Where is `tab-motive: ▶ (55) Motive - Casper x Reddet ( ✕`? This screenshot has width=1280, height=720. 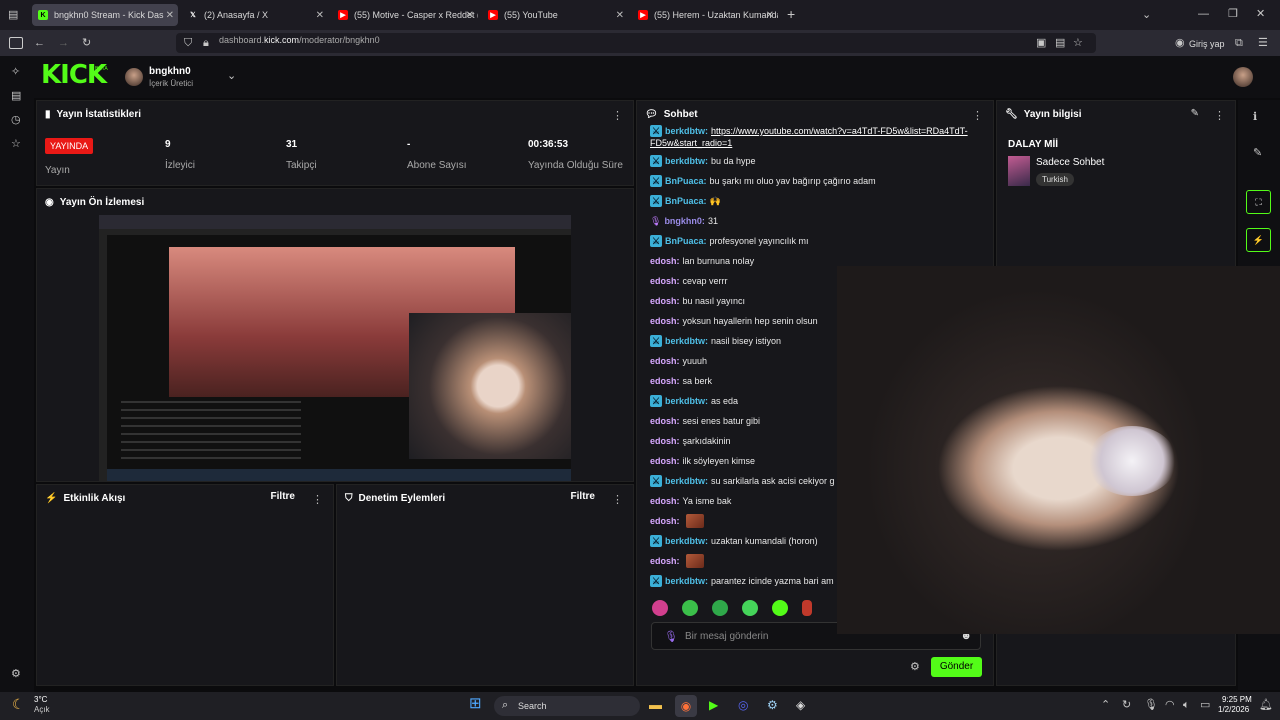 tab-motive: ▶ (55) Motive - Casper x Reddet ( ✕ is located at coordinates (405, 15).